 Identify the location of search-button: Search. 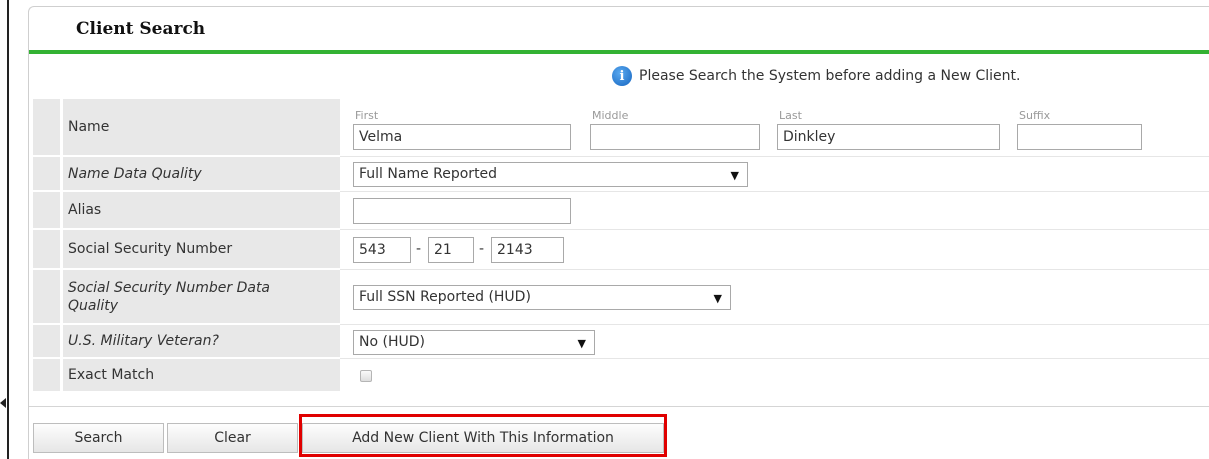
(98, 438).